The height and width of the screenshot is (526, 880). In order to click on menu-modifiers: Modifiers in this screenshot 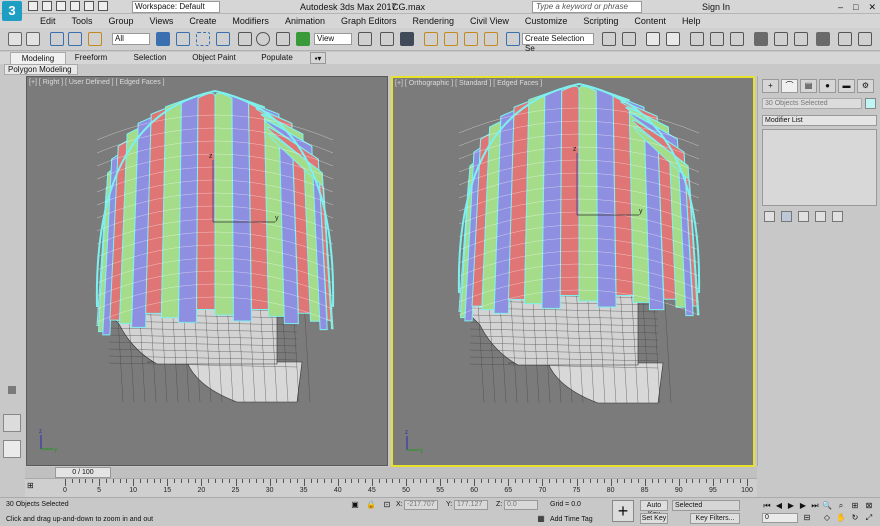, I will do `click(250, 21)`.